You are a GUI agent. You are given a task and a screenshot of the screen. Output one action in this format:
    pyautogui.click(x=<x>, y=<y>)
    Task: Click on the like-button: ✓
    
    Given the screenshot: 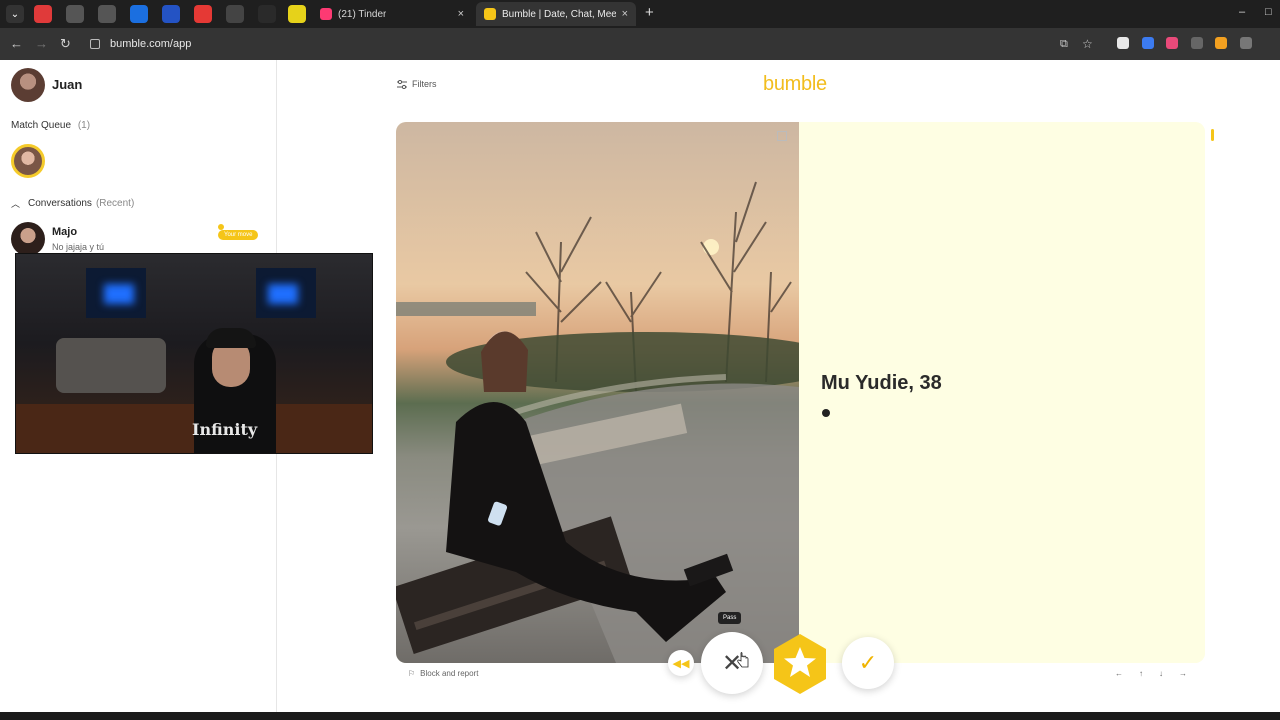 What is the action you would take?
    pyautogui.click(x=868, y=663)
    